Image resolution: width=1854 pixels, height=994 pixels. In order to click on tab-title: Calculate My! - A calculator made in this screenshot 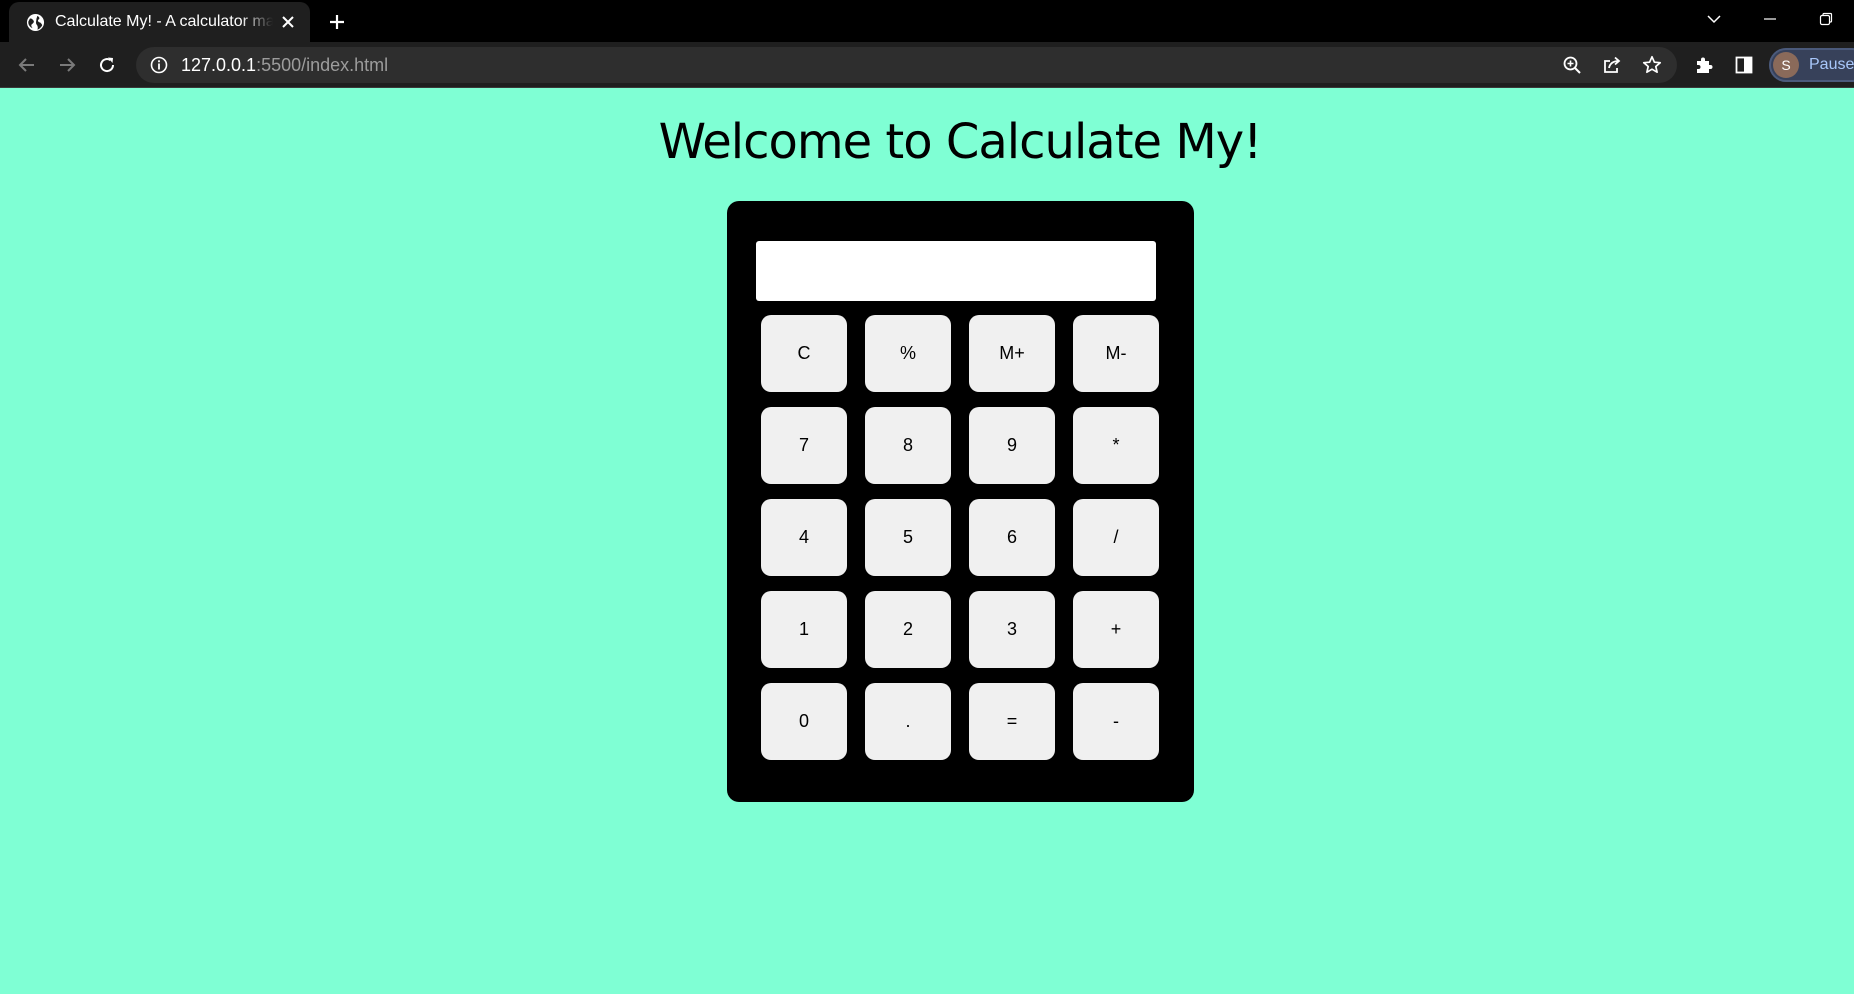, I will do `click(164, 21)`.